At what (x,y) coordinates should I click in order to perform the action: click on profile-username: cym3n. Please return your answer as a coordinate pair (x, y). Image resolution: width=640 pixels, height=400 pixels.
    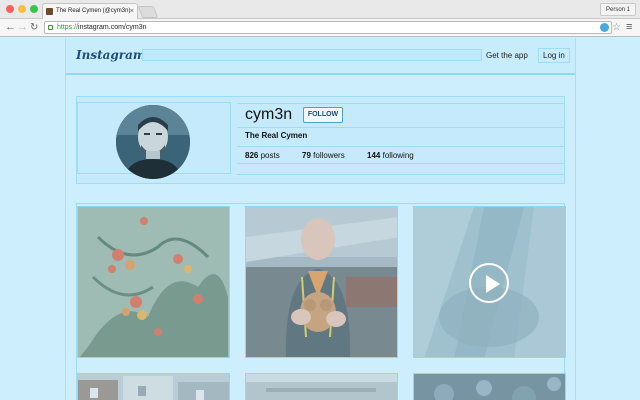
    Looking at the image, I should click on (269, 114).